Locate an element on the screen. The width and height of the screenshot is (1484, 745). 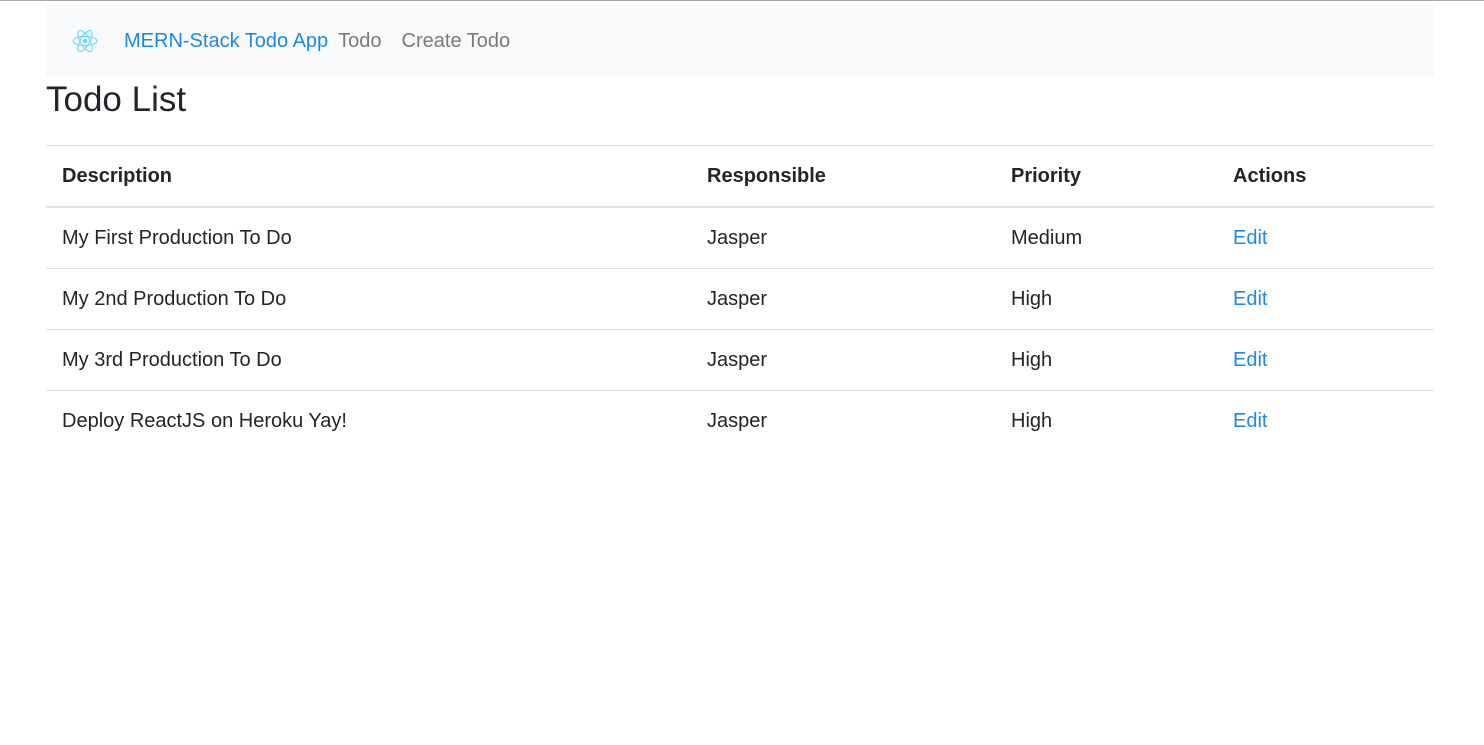
table-row: My 3rd Production To Do Jasper High Edit is located at coordinates (740, 360).